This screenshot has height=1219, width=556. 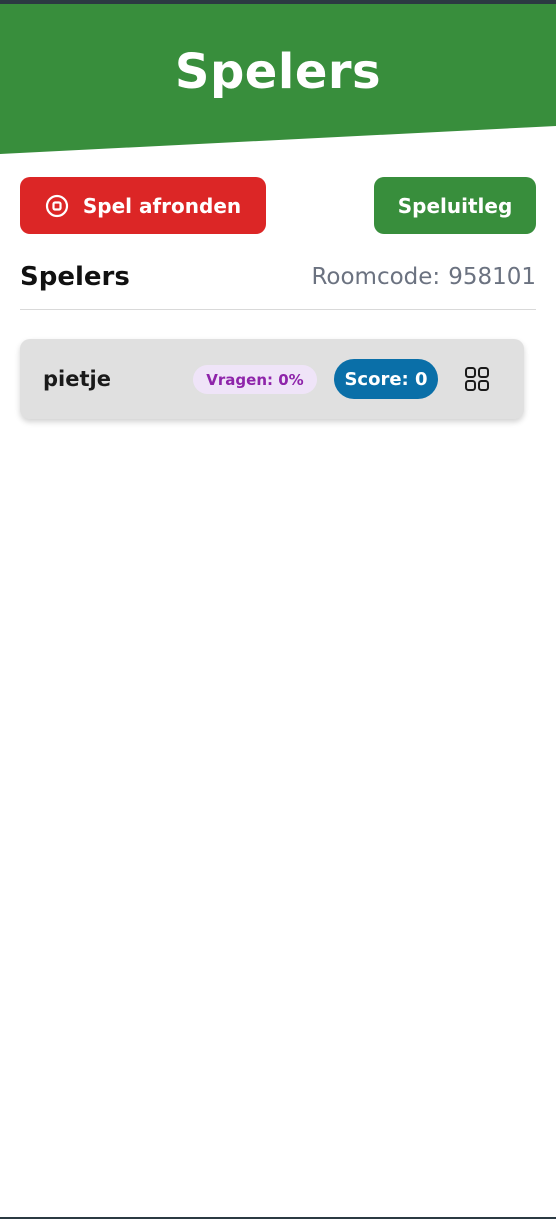 I want to click on roomcode: Roomcode: 958101, so click(x=423, y=277).